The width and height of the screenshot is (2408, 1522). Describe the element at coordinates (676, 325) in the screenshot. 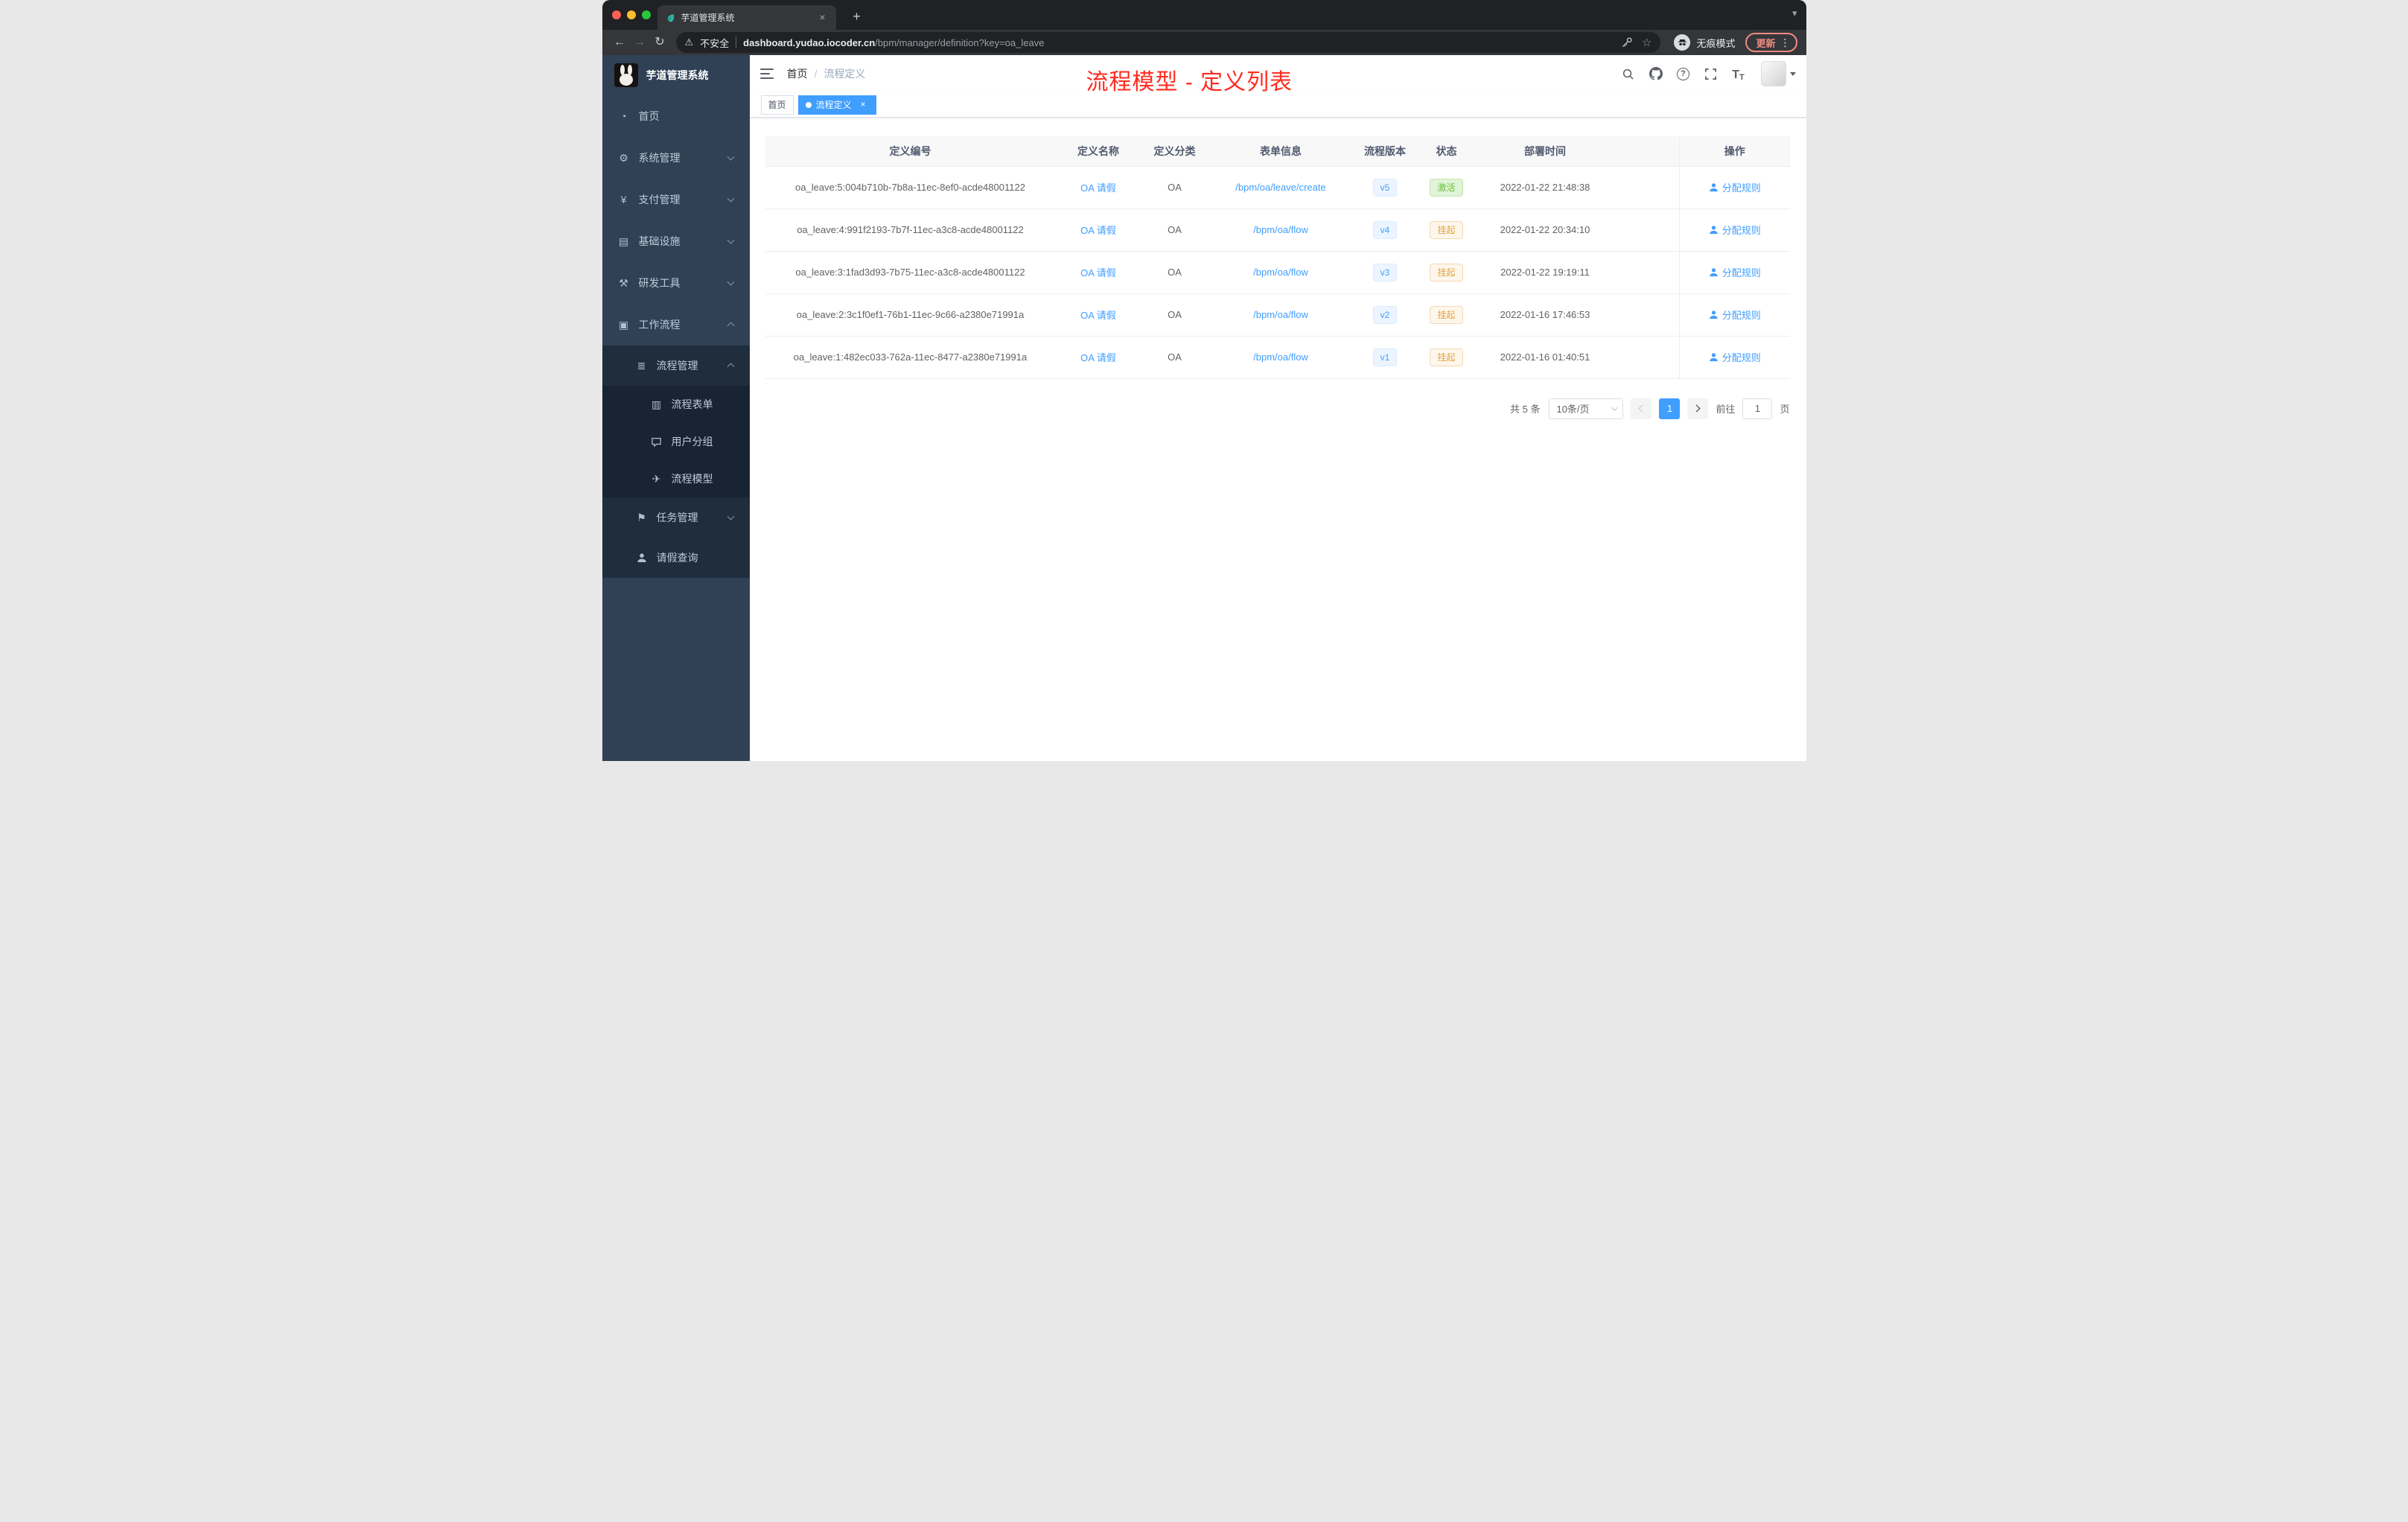

I see `sidebar-item-workflow: ▣ 工作流程` at that location.